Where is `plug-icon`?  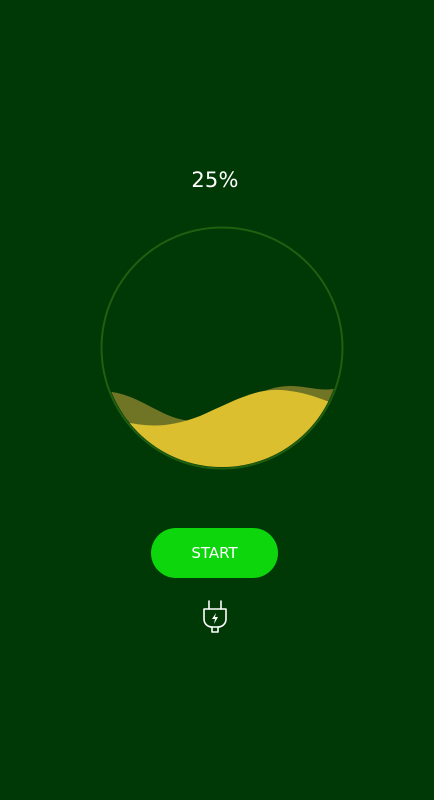 plug-icon is located at coordinates (215, 616).